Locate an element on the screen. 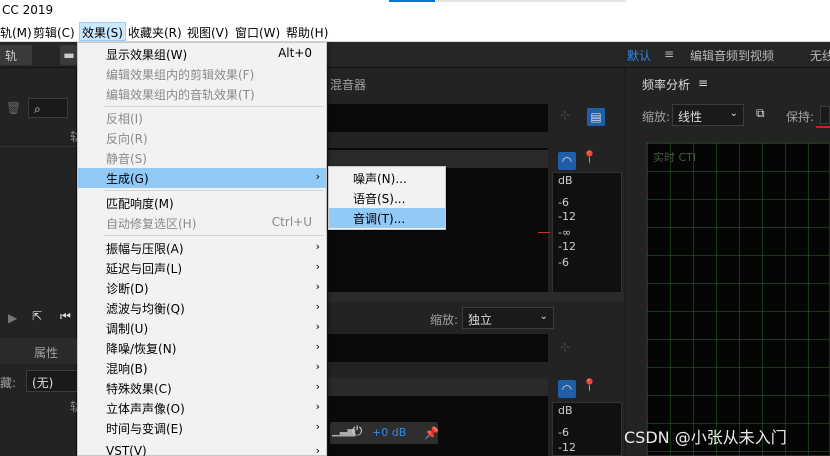 This screenshot has width=830, height=456. menu-item-shortcut: Ctrl+U is located at coordinates (291, 222).